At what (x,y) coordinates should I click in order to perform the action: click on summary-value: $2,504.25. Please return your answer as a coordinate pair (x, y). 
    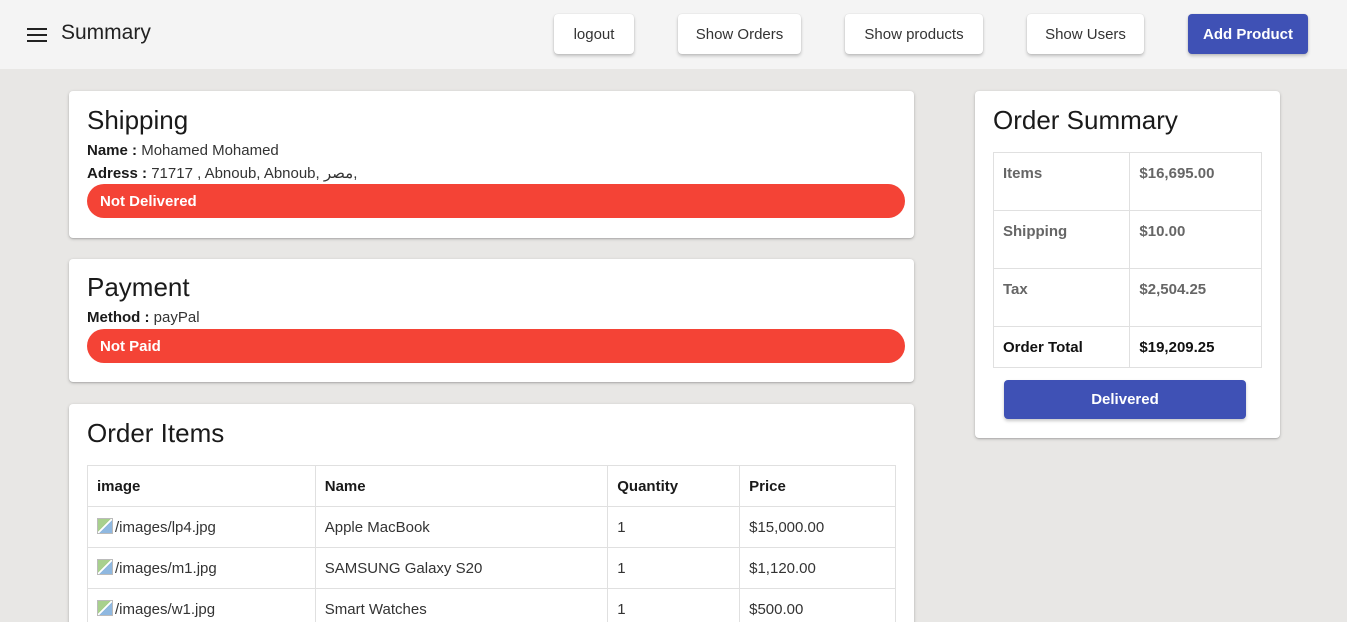
    Looking at the image, I should click on (1195, 297).